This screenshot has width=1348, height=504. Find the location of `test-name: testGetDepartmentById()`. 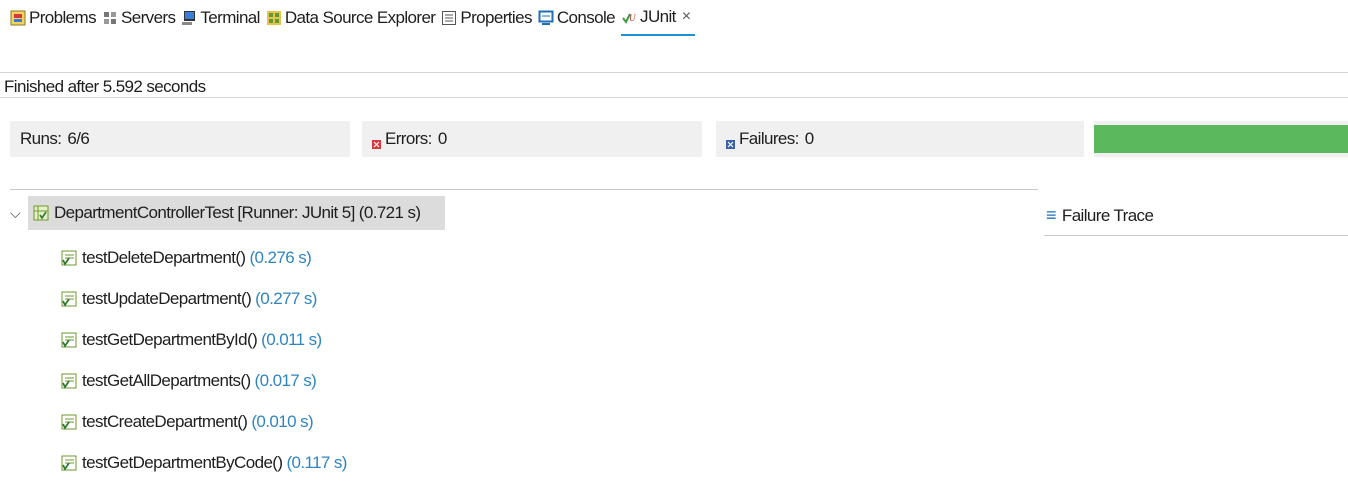

test-name: testGetDepartmentById() is located at coordinates (170, 339).